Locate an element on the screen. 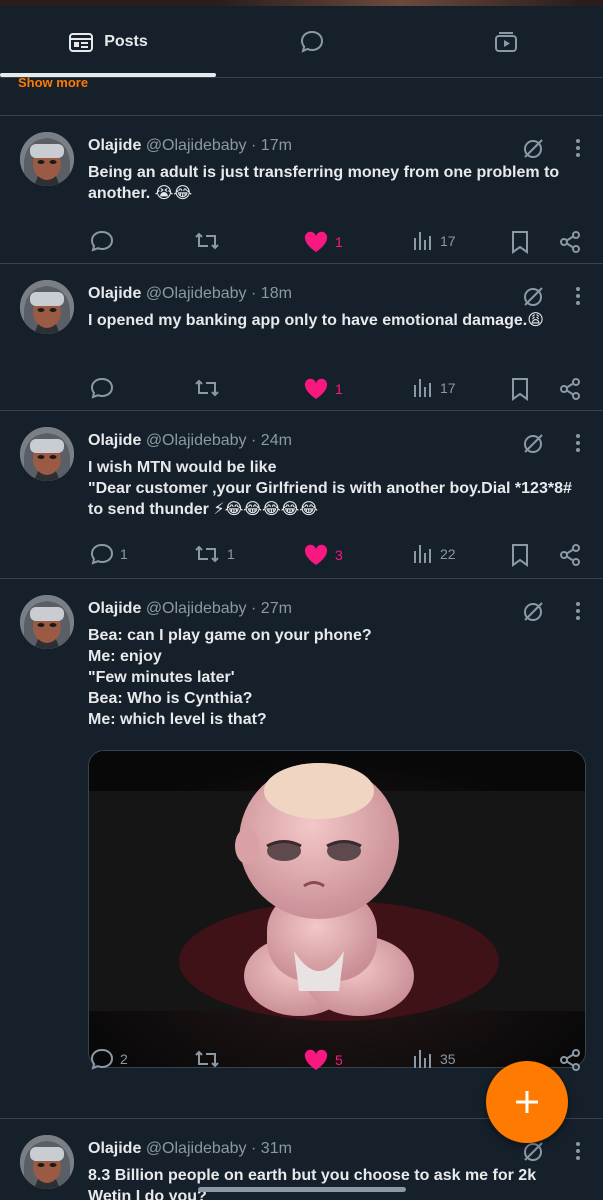  tab-media is located at coordinates (505, 42).